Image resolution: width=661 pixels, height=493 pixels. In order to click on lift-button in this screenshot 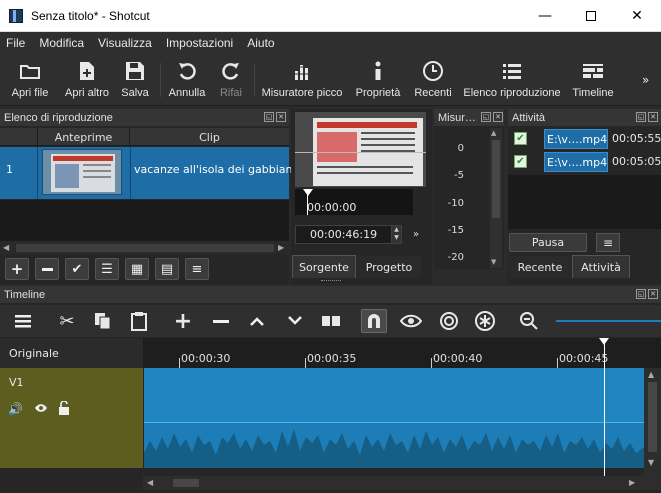, I will do `click(257, 321)`.